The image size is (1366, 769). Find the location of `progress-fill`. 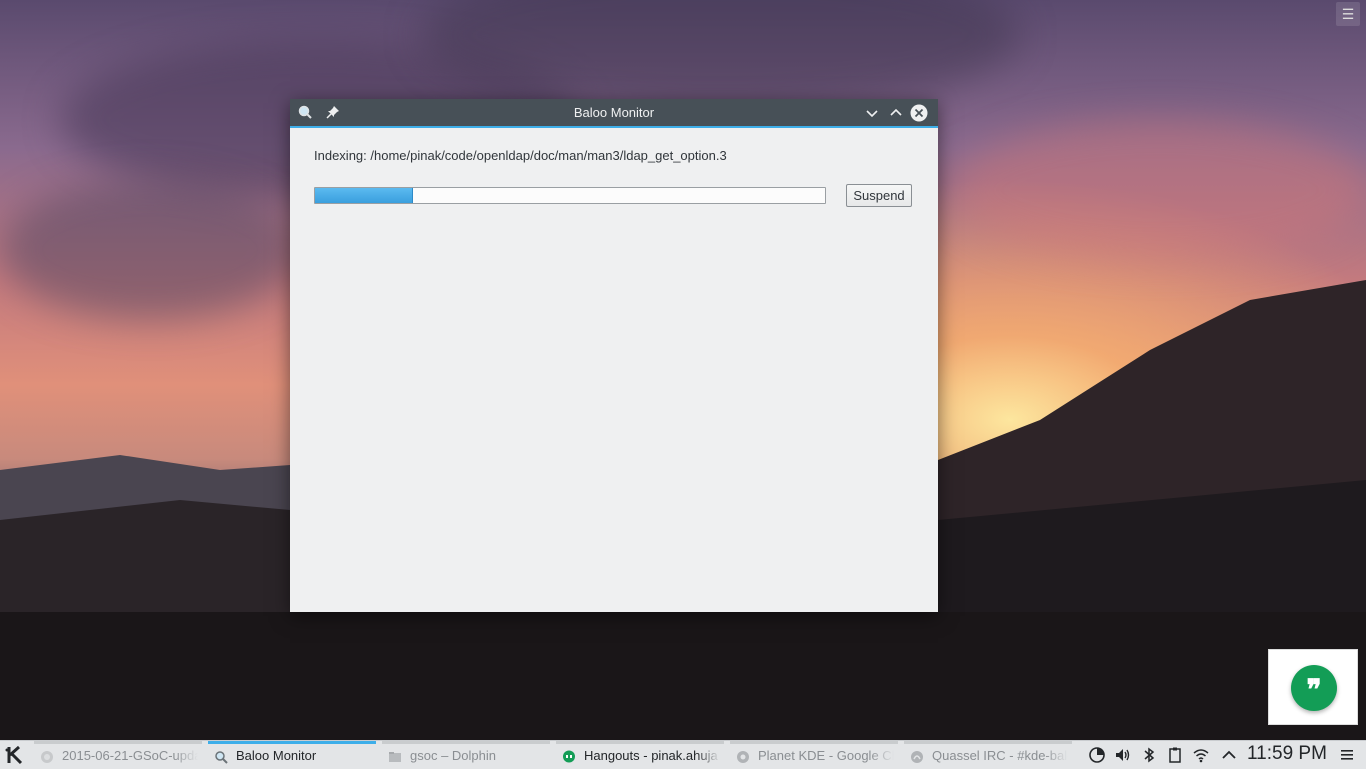

progress-fill is located at coordinates (364, 195).